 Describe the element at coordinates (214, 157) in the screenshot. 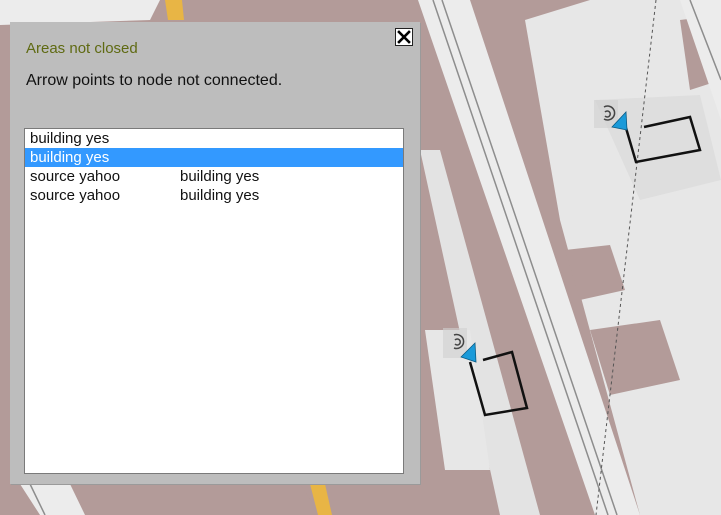

I see `list-item-selected: building yes` at that location.